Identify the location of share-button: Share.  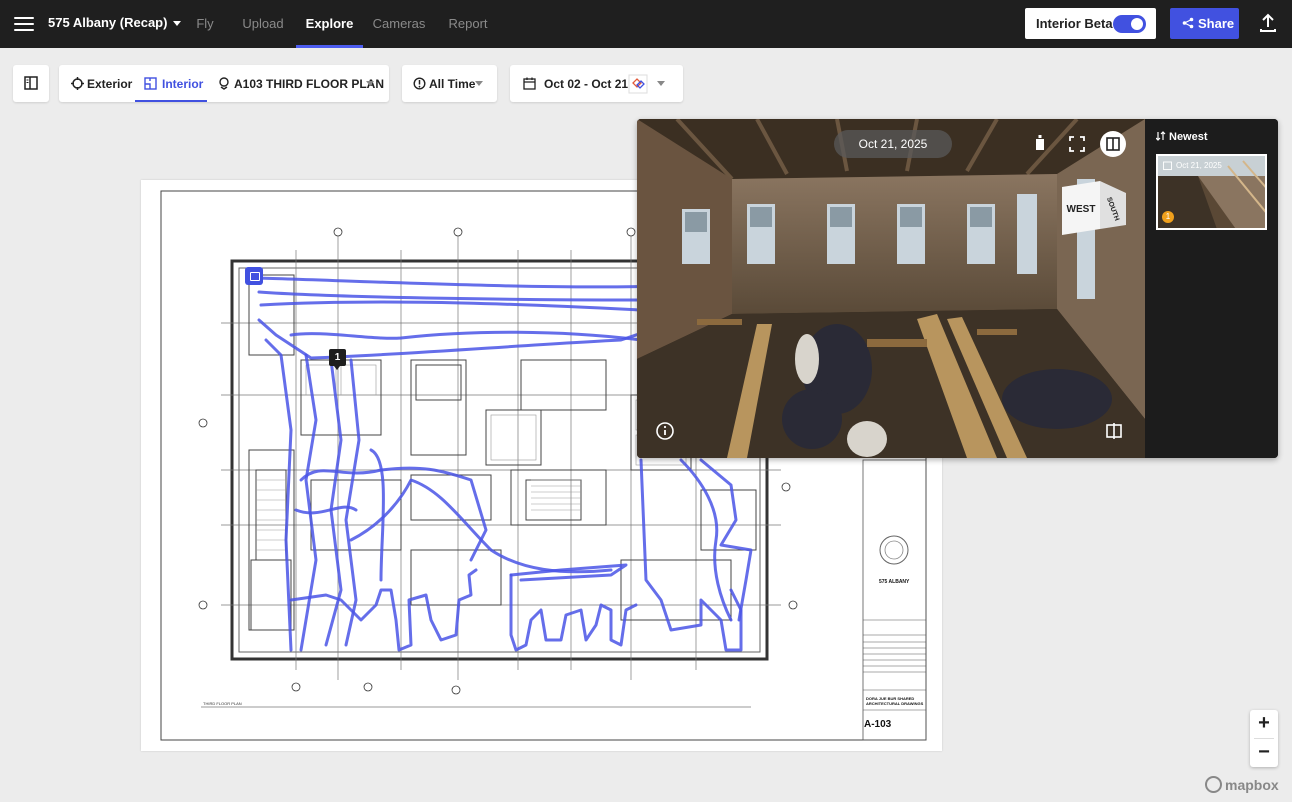
(1204, 23).